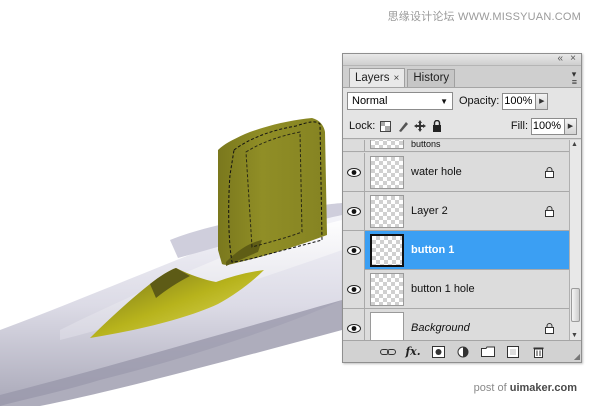  I want to click on collapse-icon: «, so click(560, 59).